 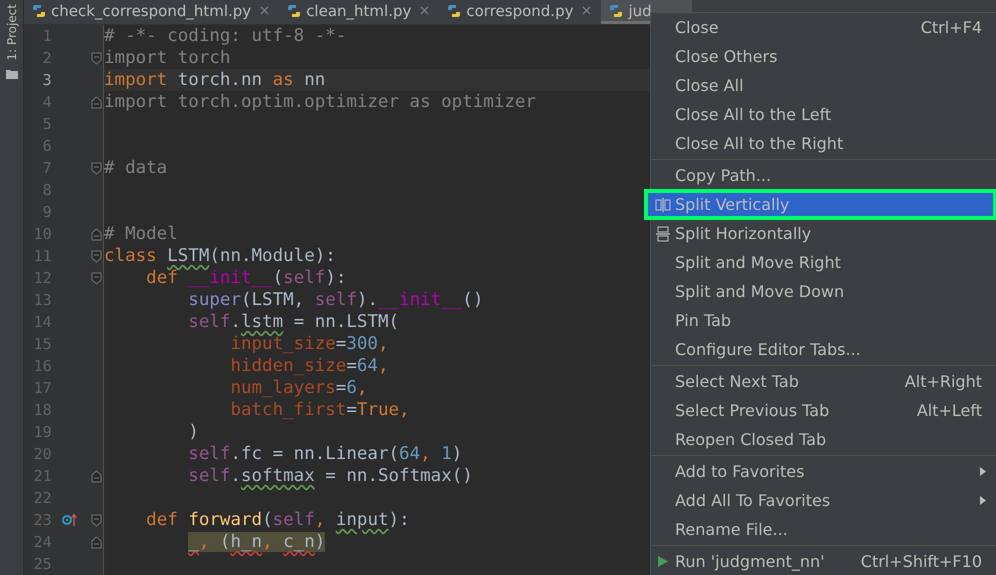 What do you see at coordinates (256, 542) in the screenshot?
I see `code-line: _, (h_n, c_n)` at bounding box center [256, 542].